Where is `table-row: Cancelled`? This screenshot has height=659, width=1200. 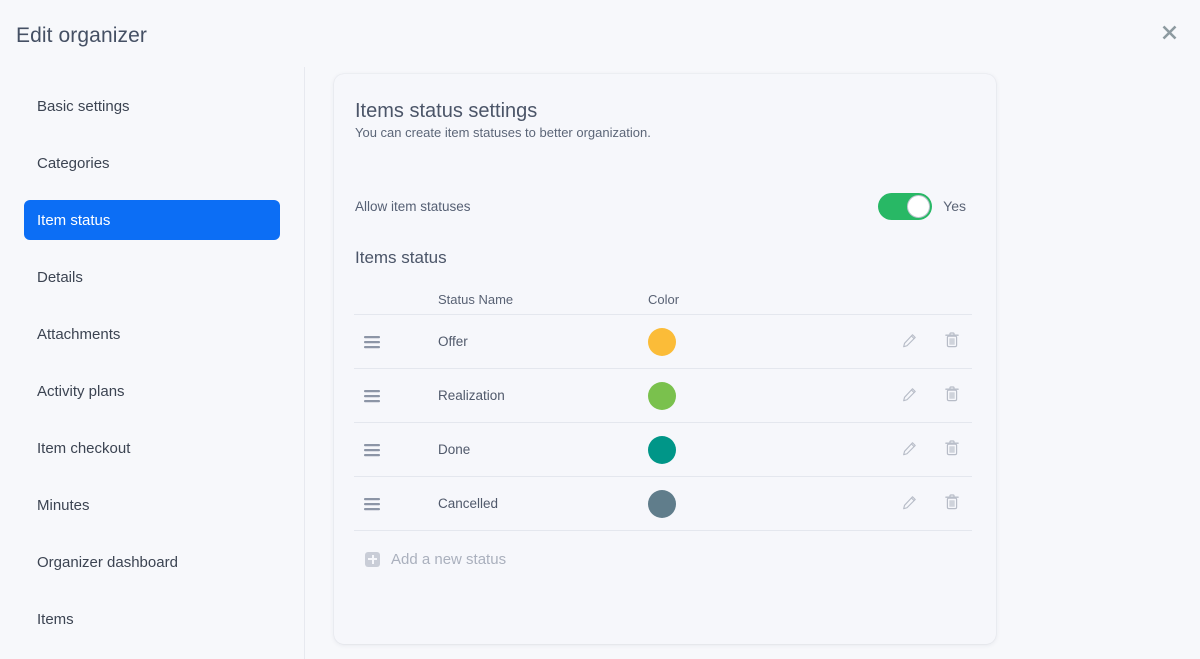
table-row: Cancelled is located at coordinates (663, 504).